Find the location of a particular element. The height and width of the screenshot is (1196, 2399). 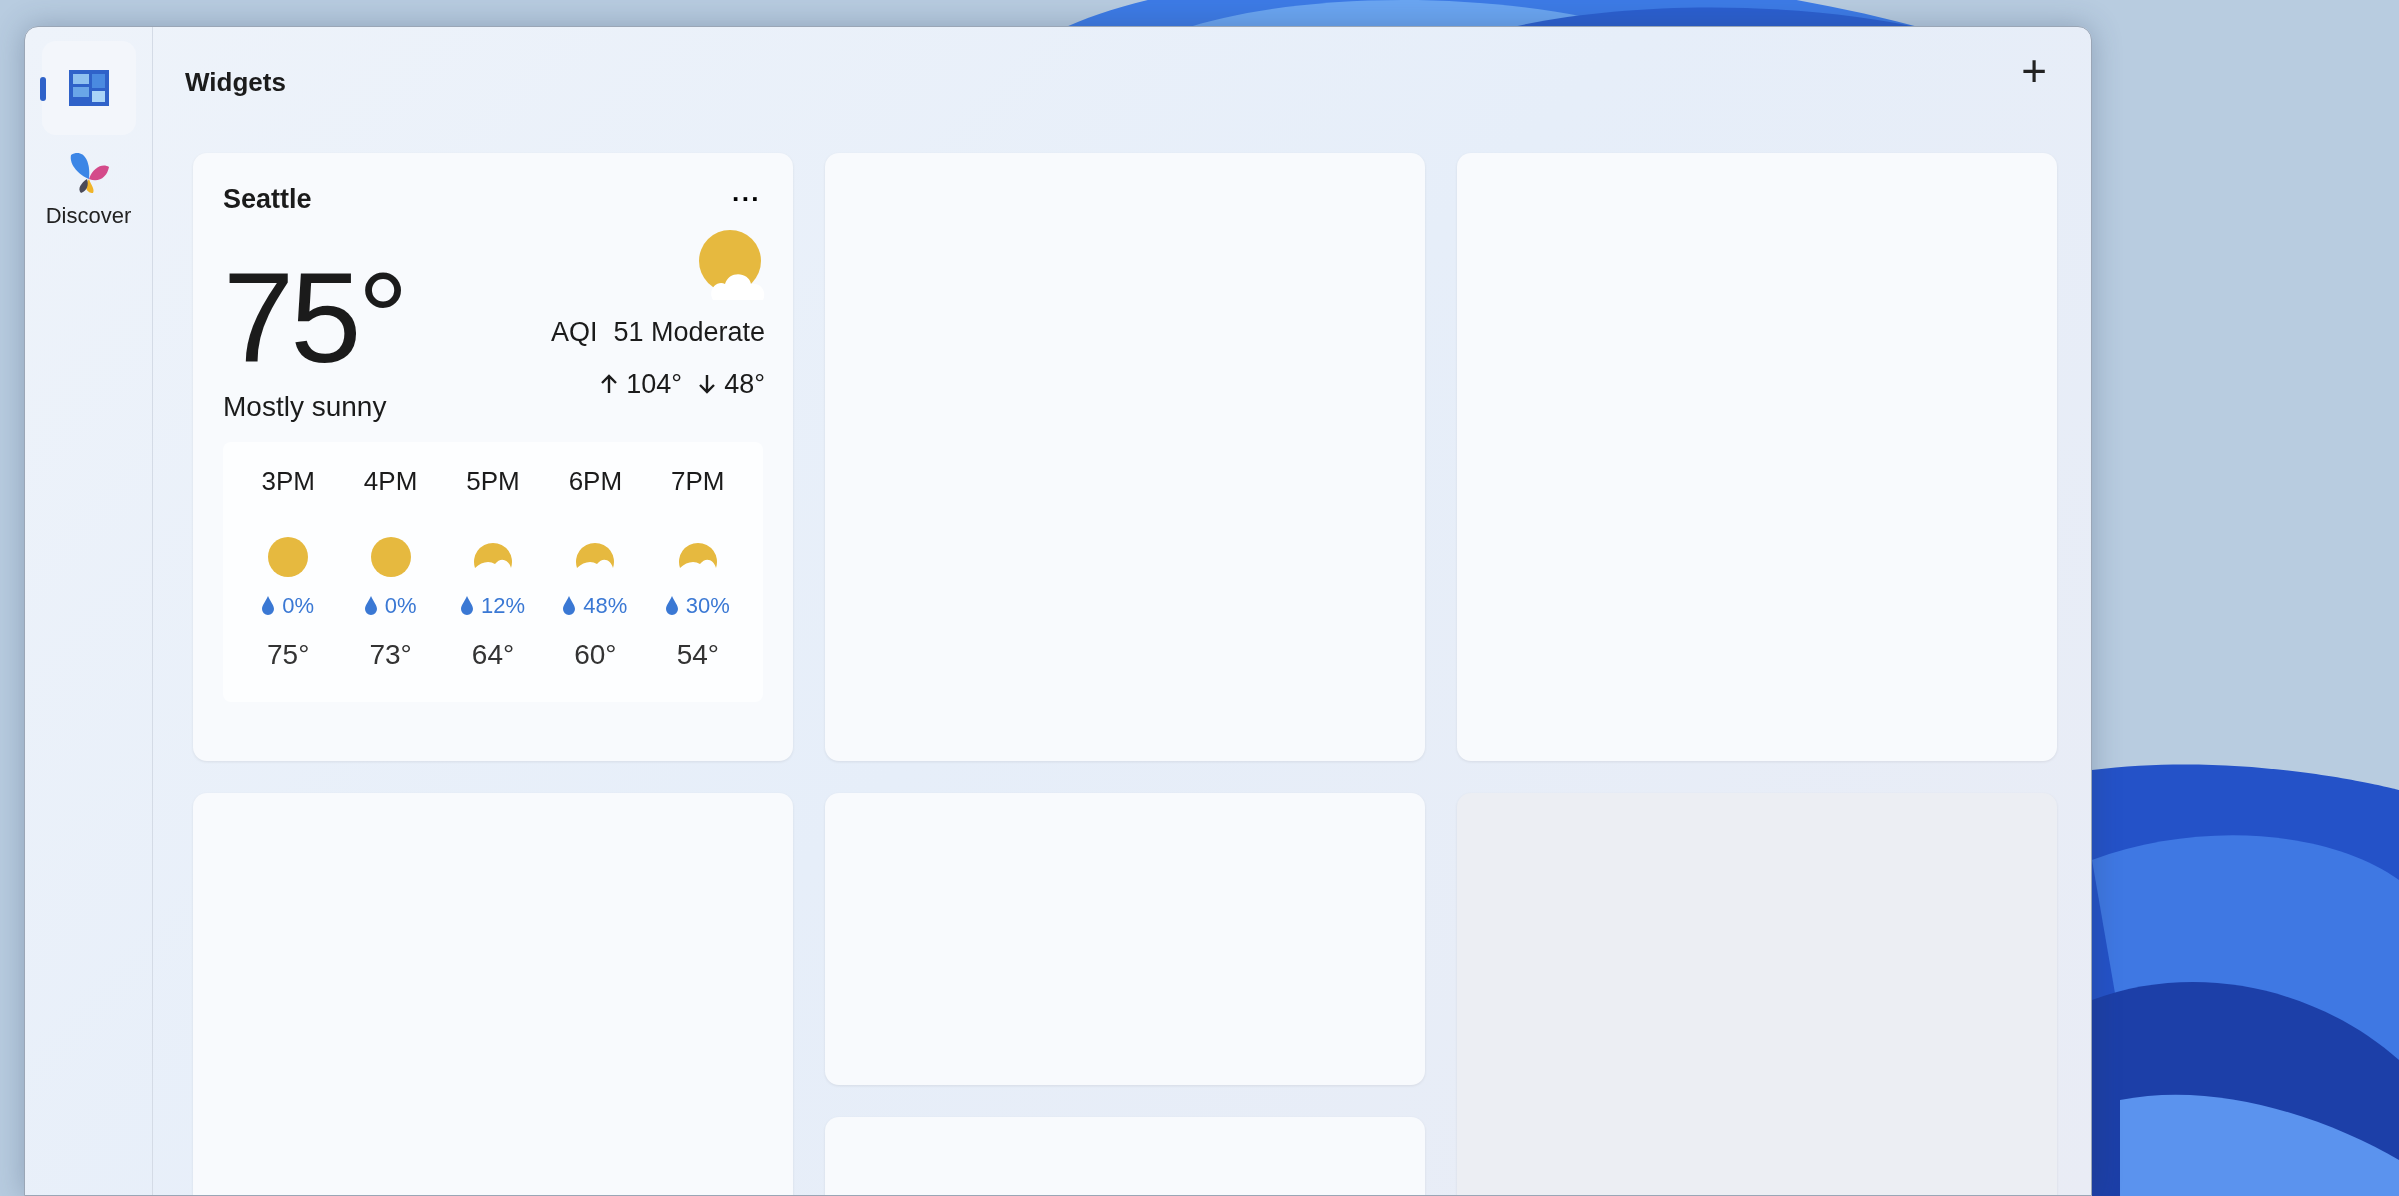

hour-label: 3PM is located at coordinates (288, 481).